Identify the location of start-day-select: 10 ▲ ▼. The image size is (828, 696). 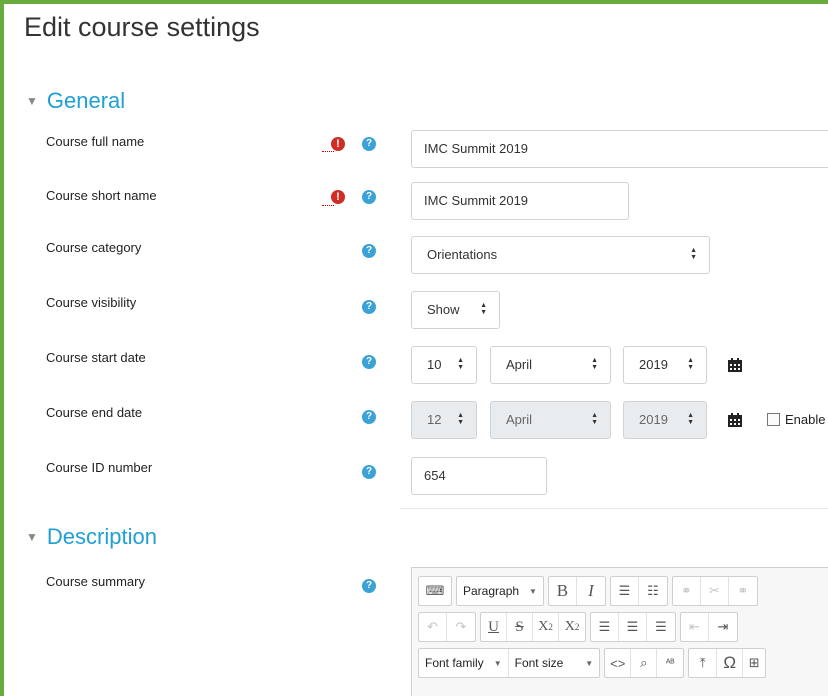
(444, 365).